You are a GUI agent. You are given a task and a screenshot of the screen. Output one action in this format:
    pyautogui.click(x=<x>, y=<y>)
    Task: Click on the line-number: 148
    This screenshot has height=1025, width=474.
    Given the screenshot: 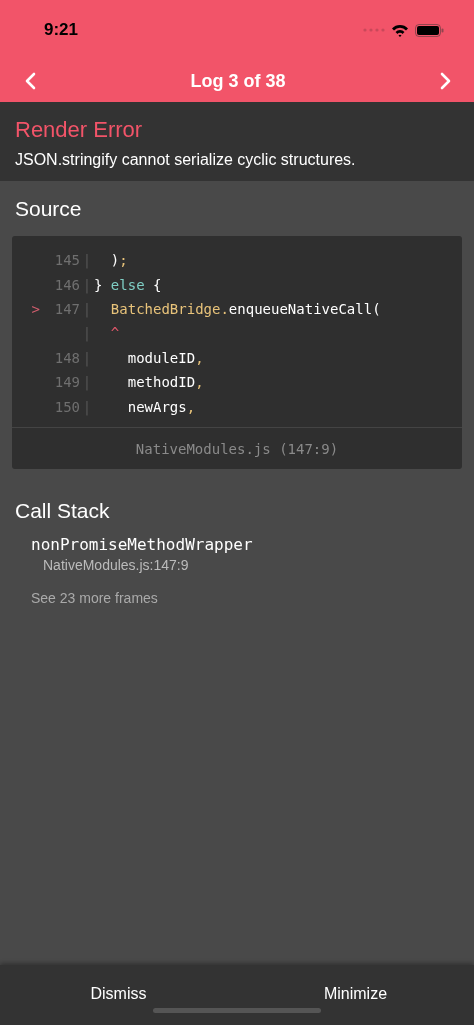 What is the action you would take?
    pyautogui.click(x=67, y=357)
    